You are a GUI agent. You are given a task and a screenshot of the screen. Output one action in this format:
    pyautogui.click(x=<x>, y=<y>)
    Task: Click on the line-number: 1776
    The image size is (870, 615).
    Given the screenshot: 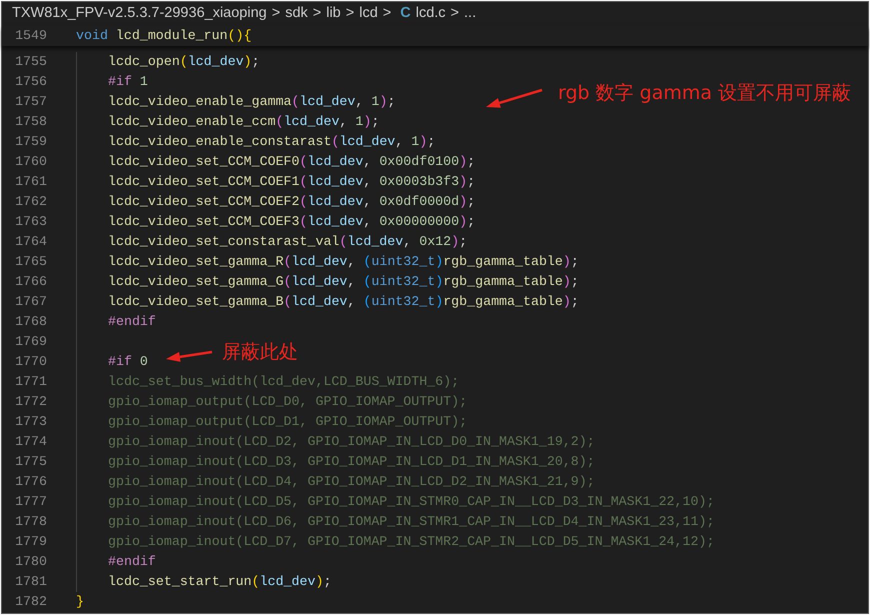 What is the action you would take?
    pyautogui.click(x=30, y=482)
    